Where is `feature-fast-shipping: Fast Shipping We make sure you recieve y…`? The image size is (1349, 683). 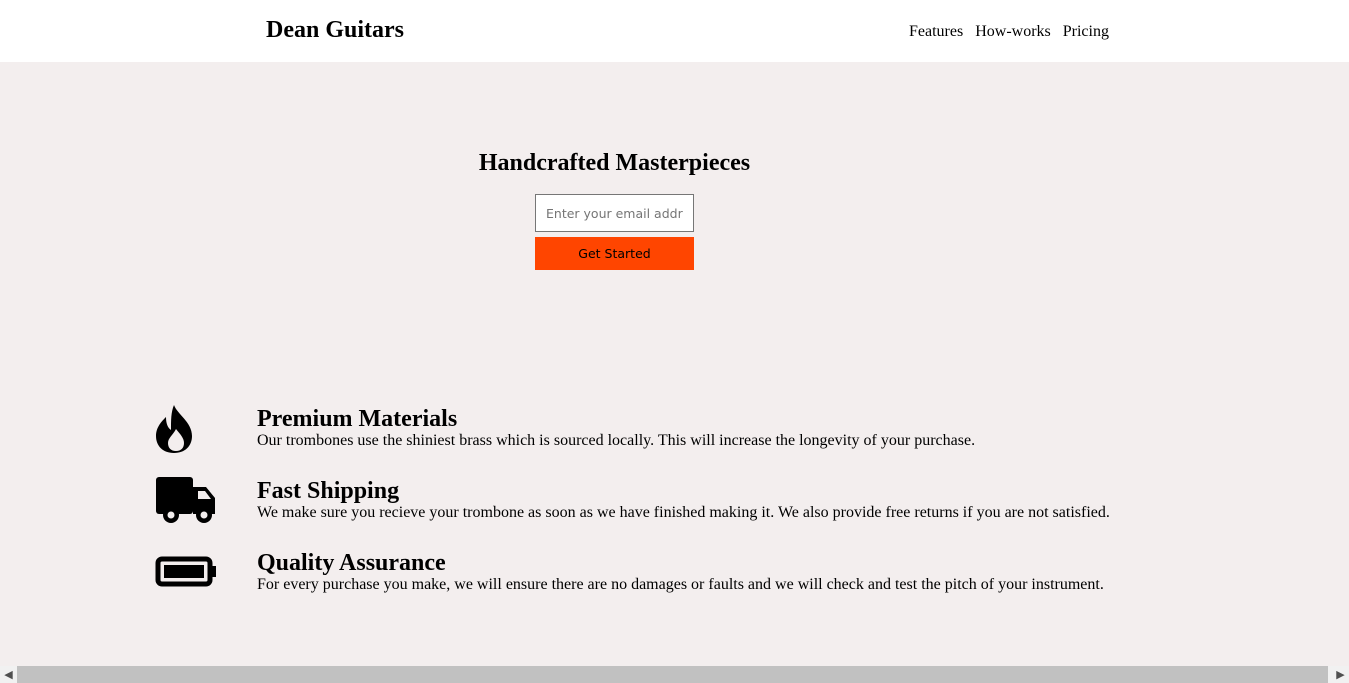 feature-fast-shipping: Fast Shipping We make sure you recieve y… is located at coordinates (674, 512).